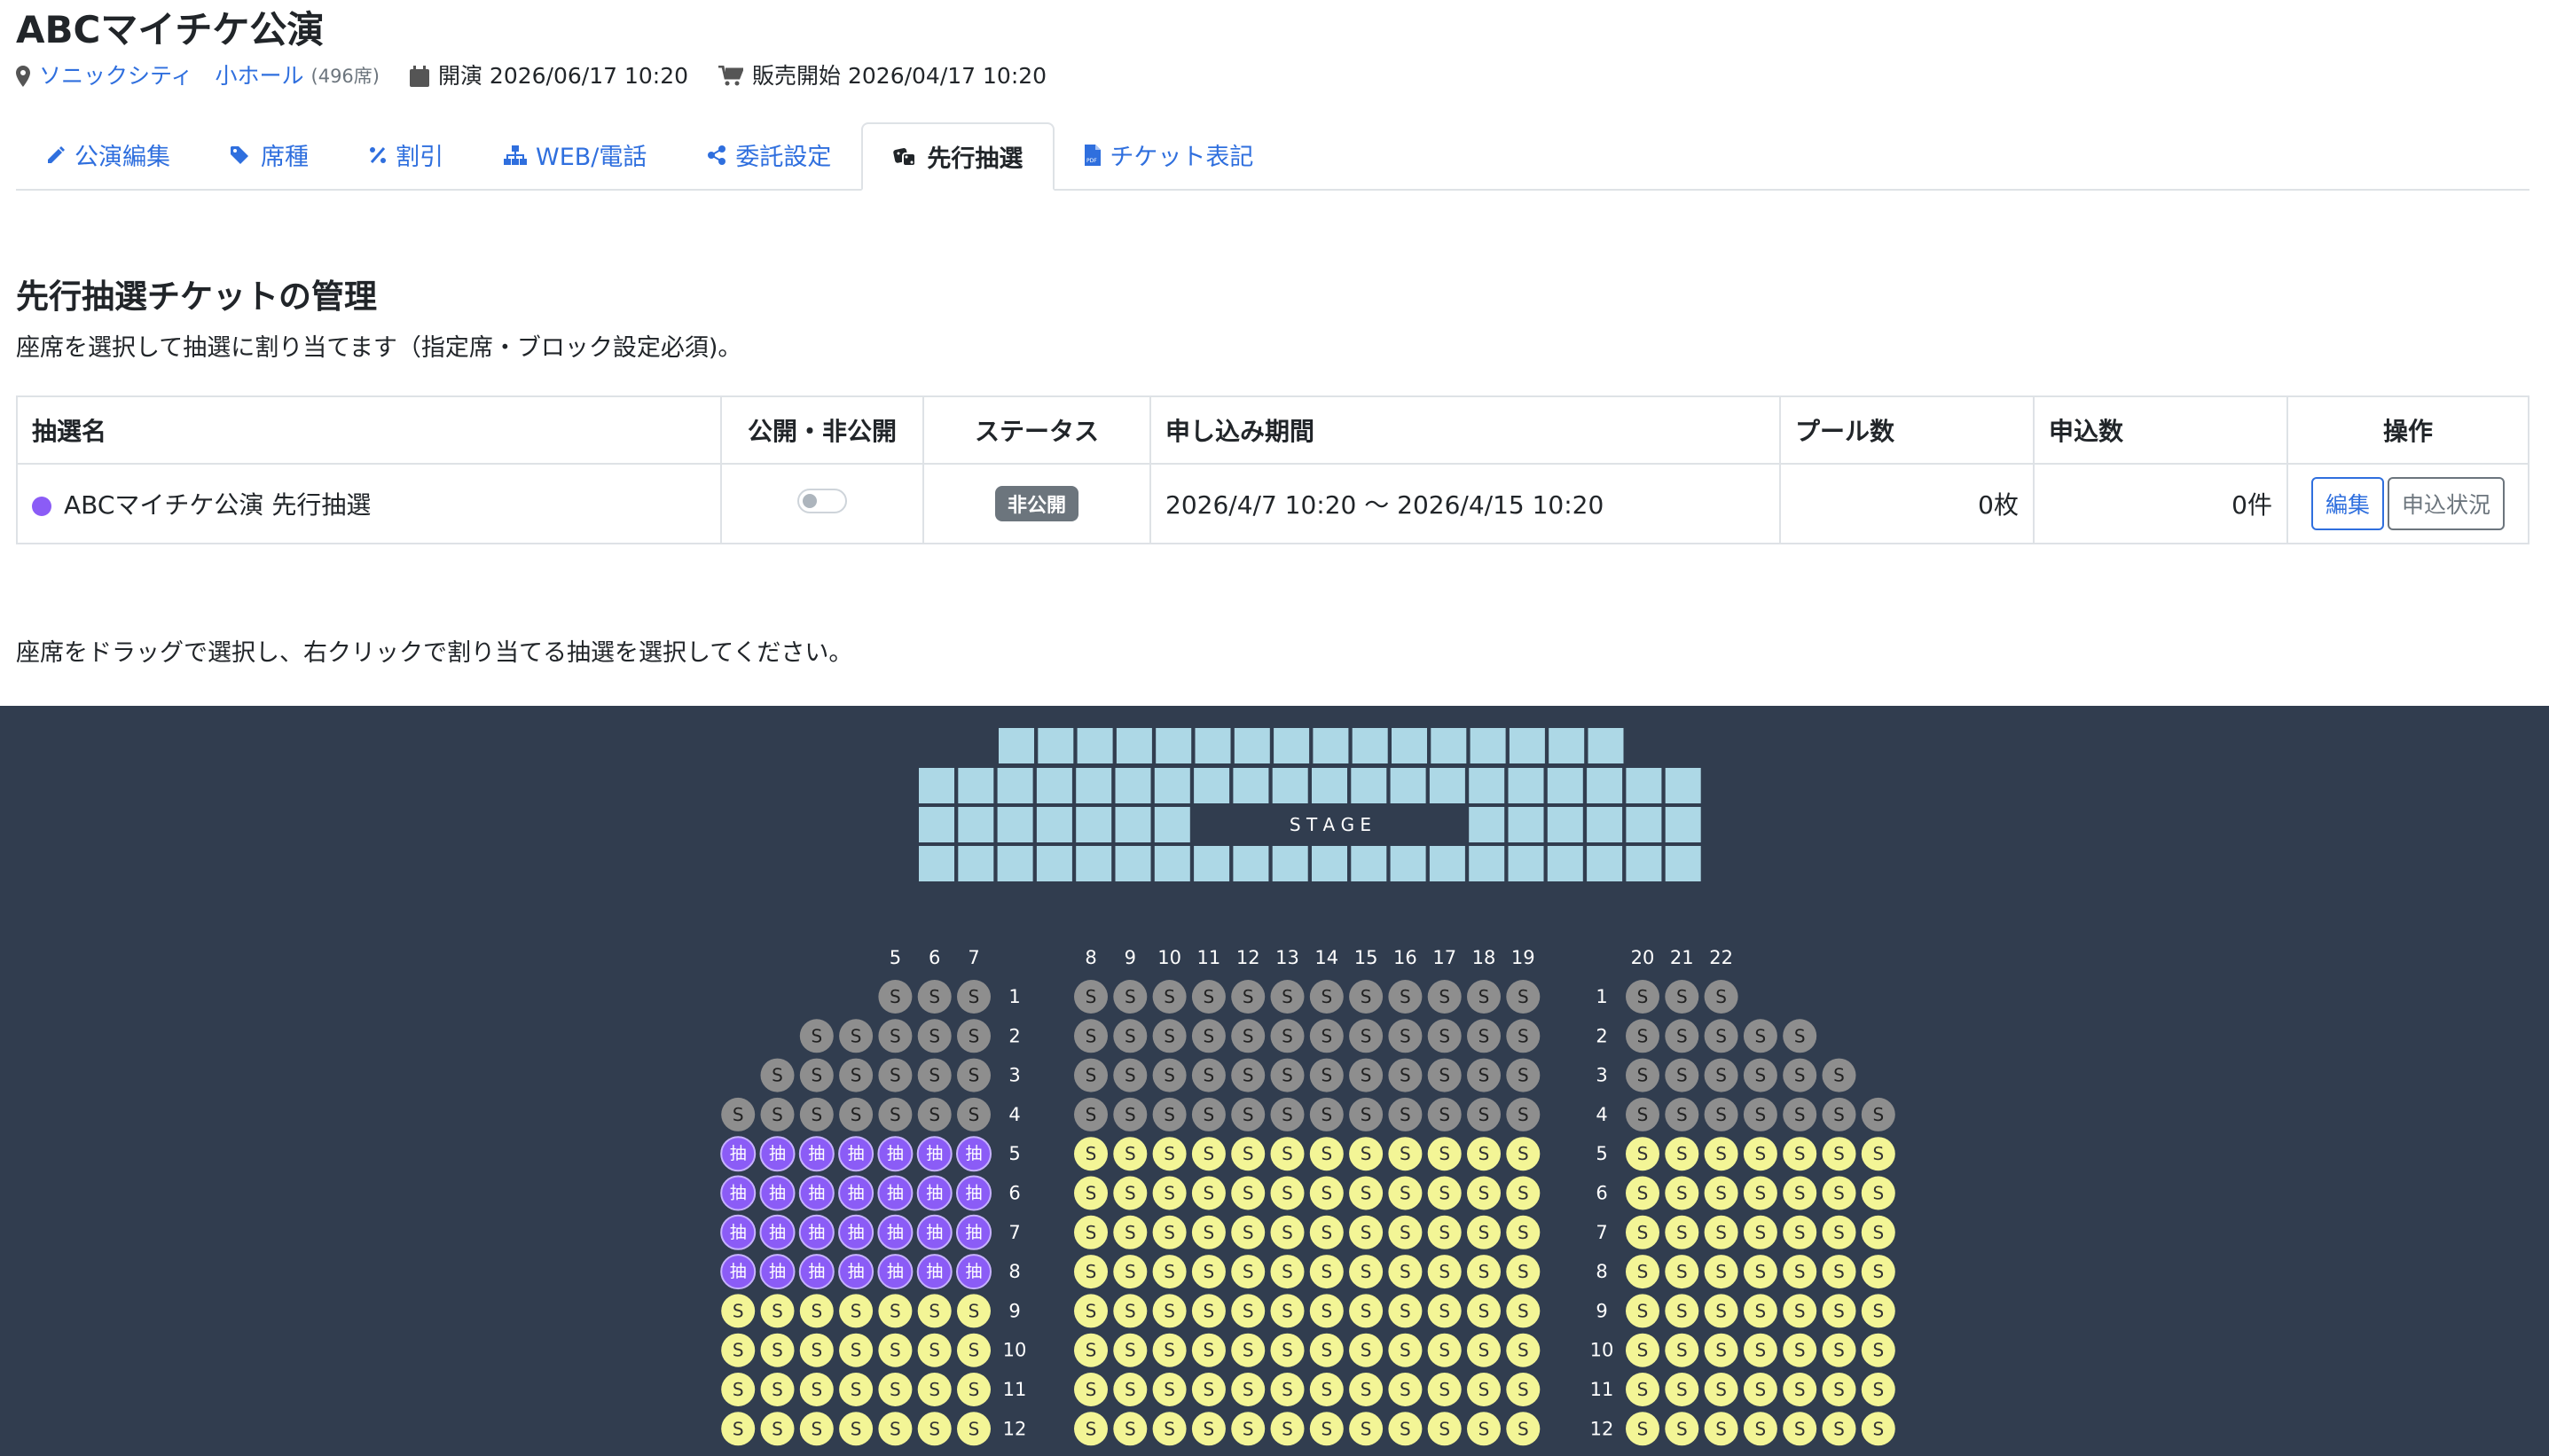 The height and width of the screenshot is (1456, 2549). What do you see at coordinates (23, 76) in the screenshot?
I see `map-marker-icon` at bounding box center [23, 76].